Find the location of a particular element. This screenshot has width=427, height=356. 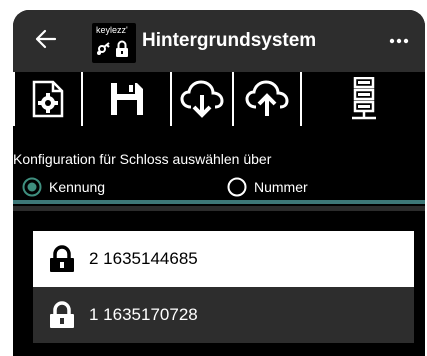

action-toolbar is located at coordinates (219, 99).